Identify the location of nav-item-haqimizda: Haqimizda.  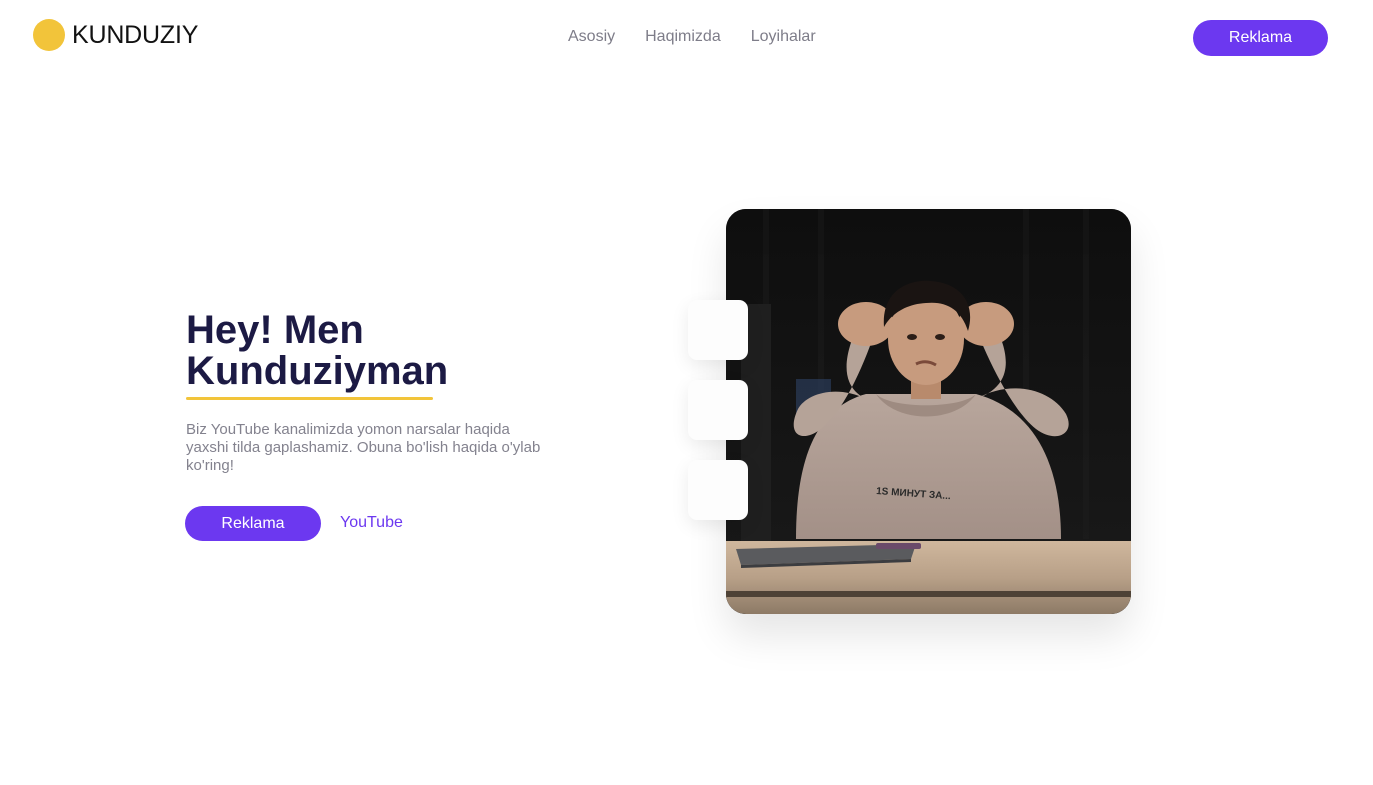
(683, 37).